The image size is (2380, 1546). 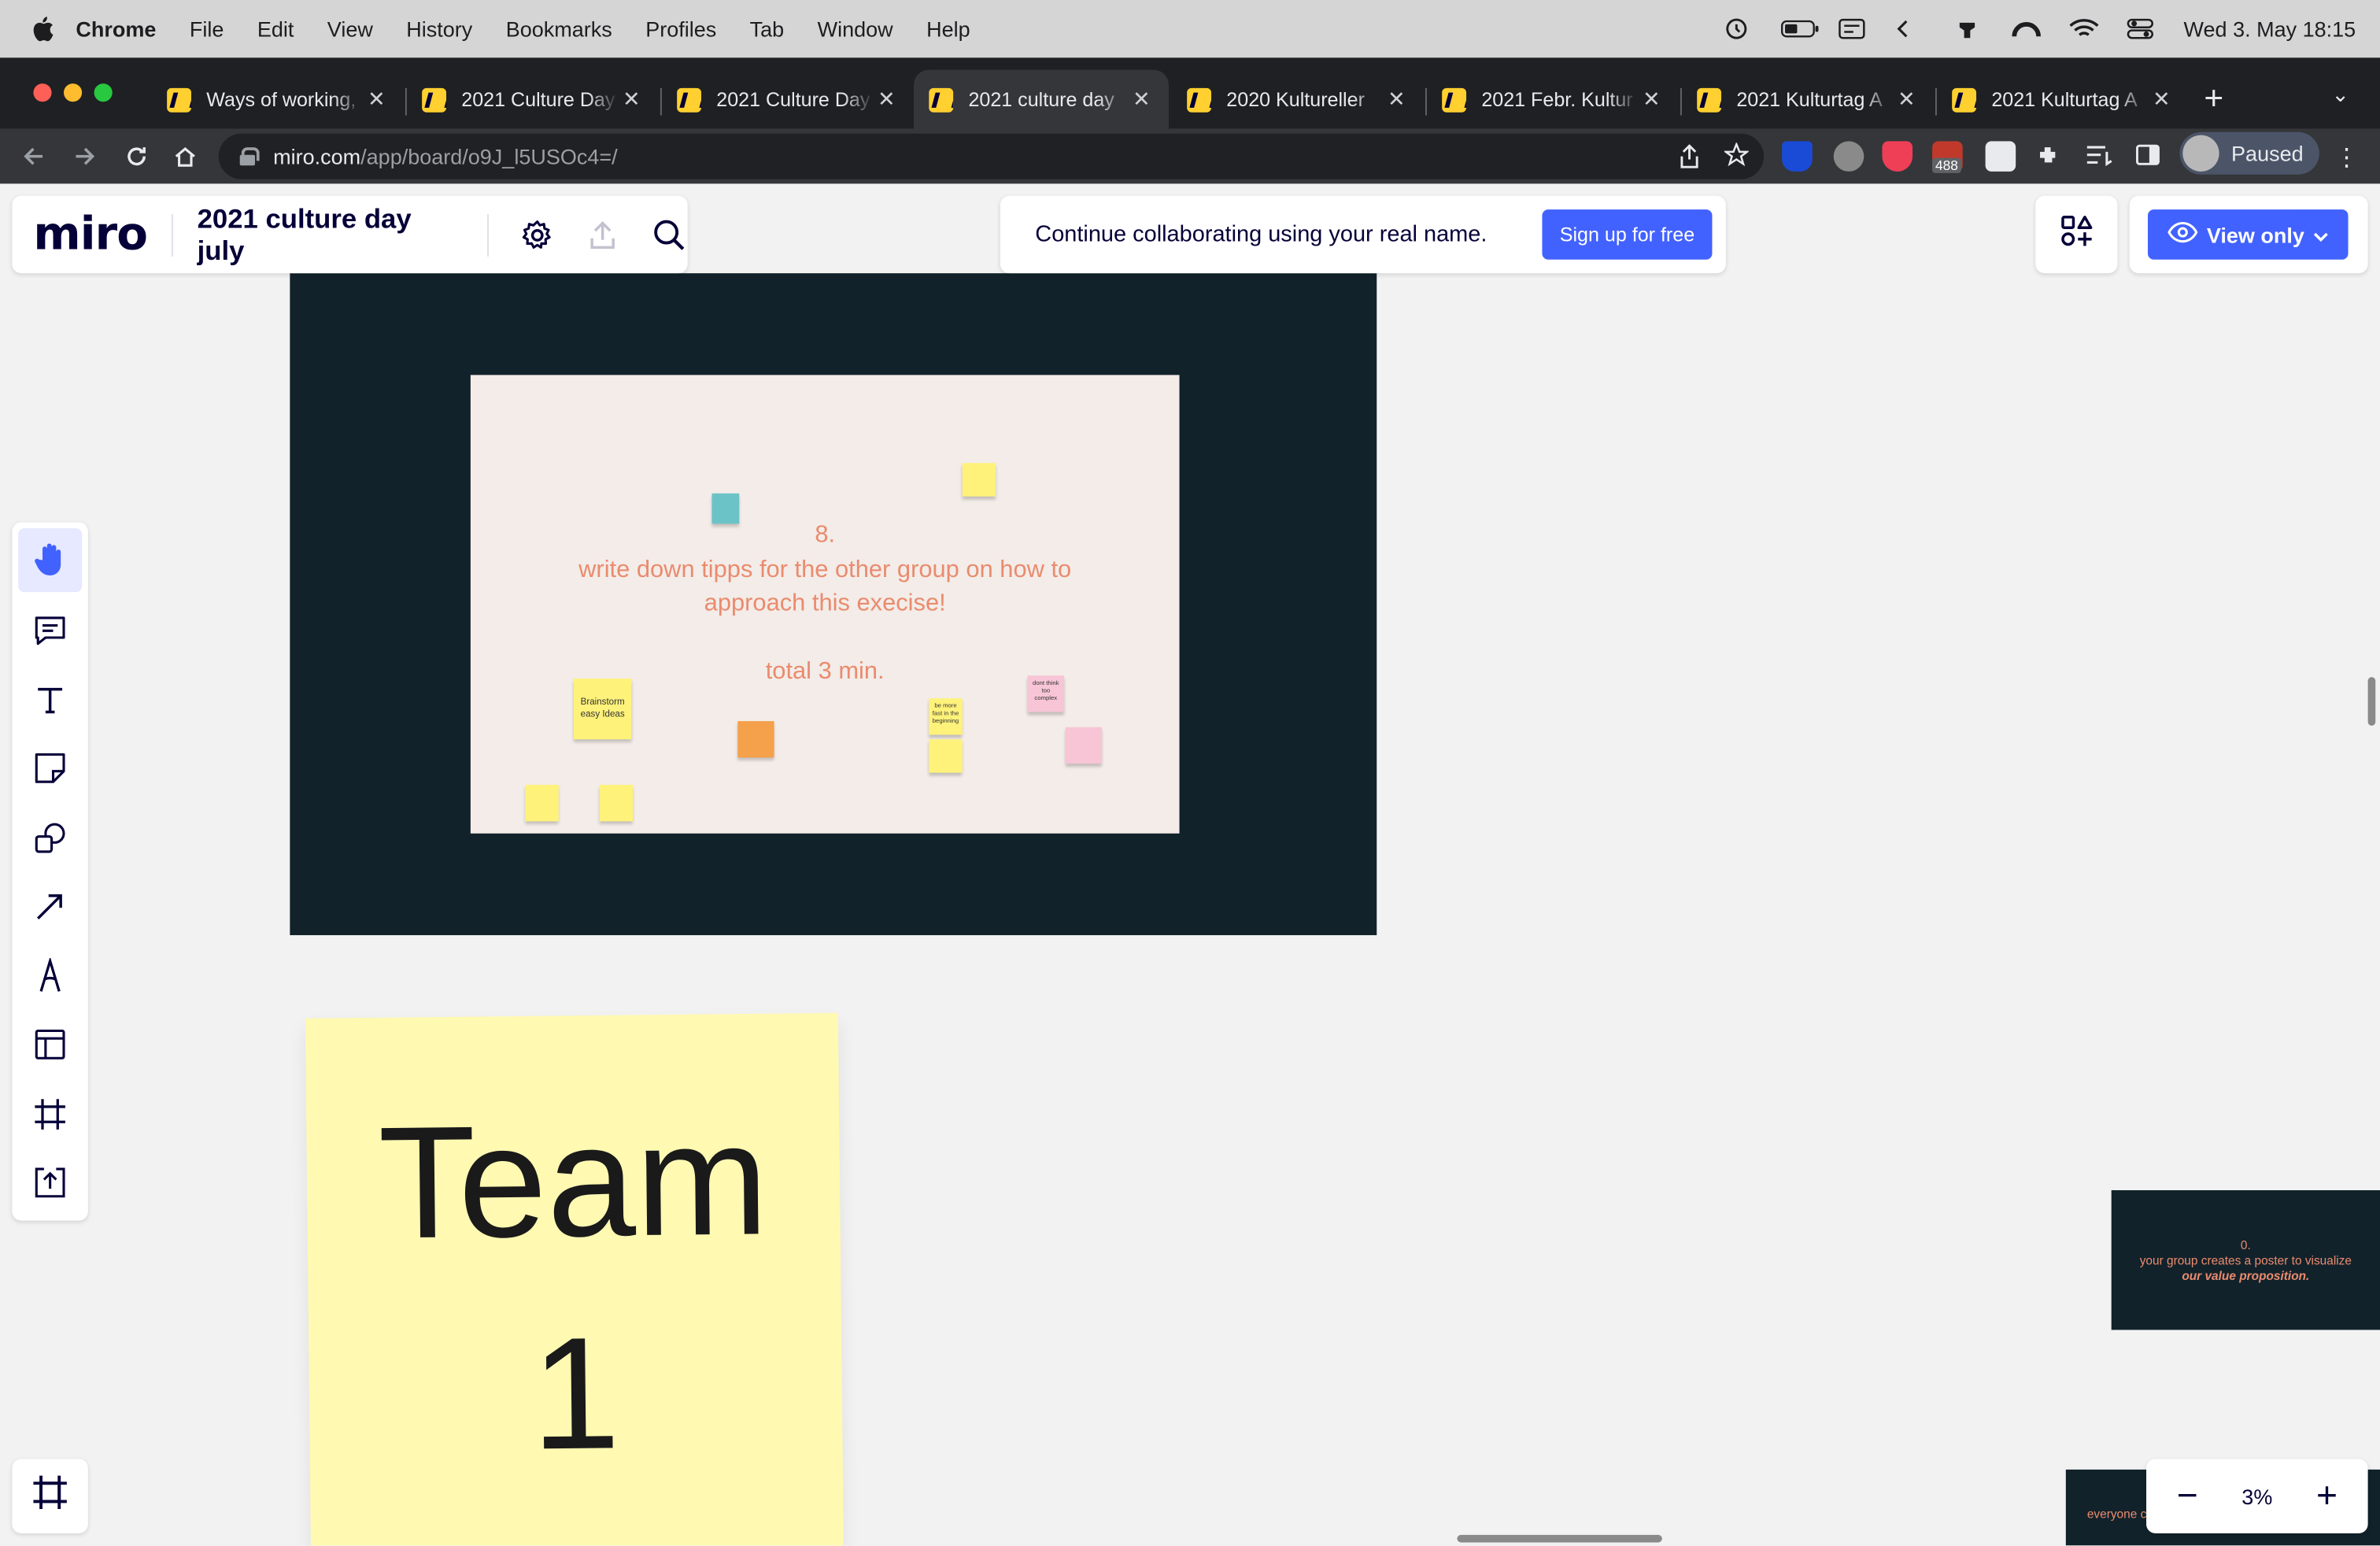 I want to click on browser-tab: 2021 Febr. Kultur ✕, so click(x=1553, y=99).